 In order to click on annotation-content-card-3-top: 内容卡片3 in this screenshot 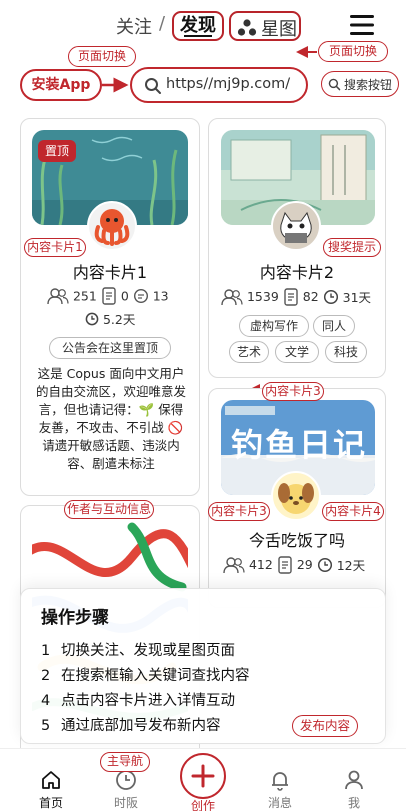, I will do `click(293, 391)`.